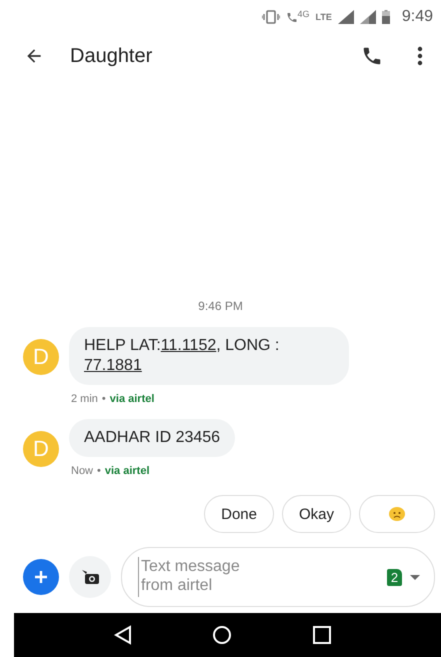 This screenshot has height=657, width=441. I want to click on message-bubble: HELP LAT:11.1152, LONG : 77.1881, so click(209, 356).